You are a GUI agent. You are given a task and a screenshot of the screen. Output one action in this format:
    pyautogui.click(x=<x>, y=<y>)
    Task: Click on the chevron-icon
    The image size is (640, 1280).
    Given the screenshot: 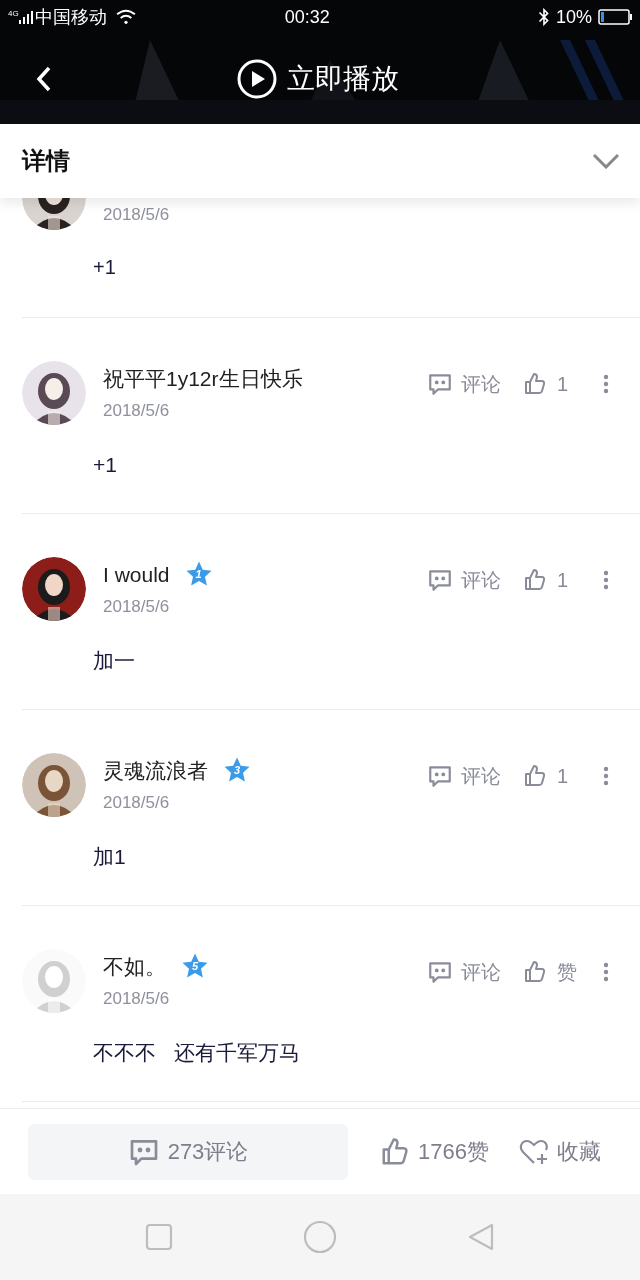 What is the action you would take?
    pyautogui.click(x=606, y=161)
    